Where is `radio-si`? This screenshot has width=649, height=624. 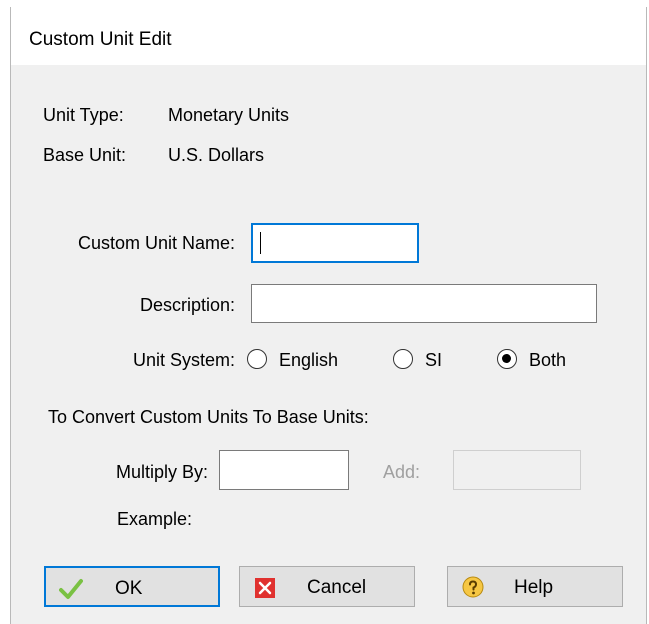 radio-si is located at coordinates (403, 359).